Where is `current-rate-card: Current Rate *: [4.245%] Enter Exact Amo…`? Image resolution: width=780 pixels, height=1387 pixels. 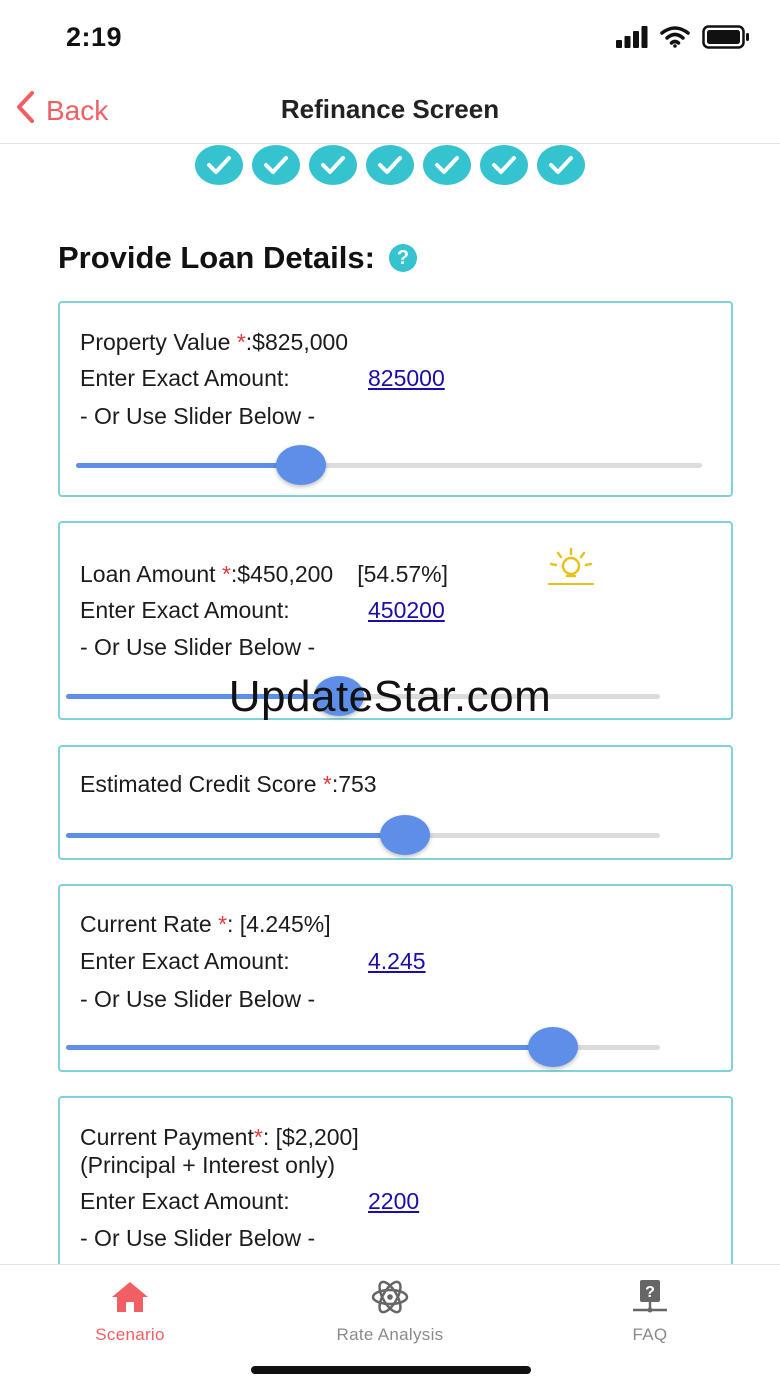 current-rate-card: Current Rate *: [4.245%] Enter Exact Amo… is located at coordinates (395, 978).